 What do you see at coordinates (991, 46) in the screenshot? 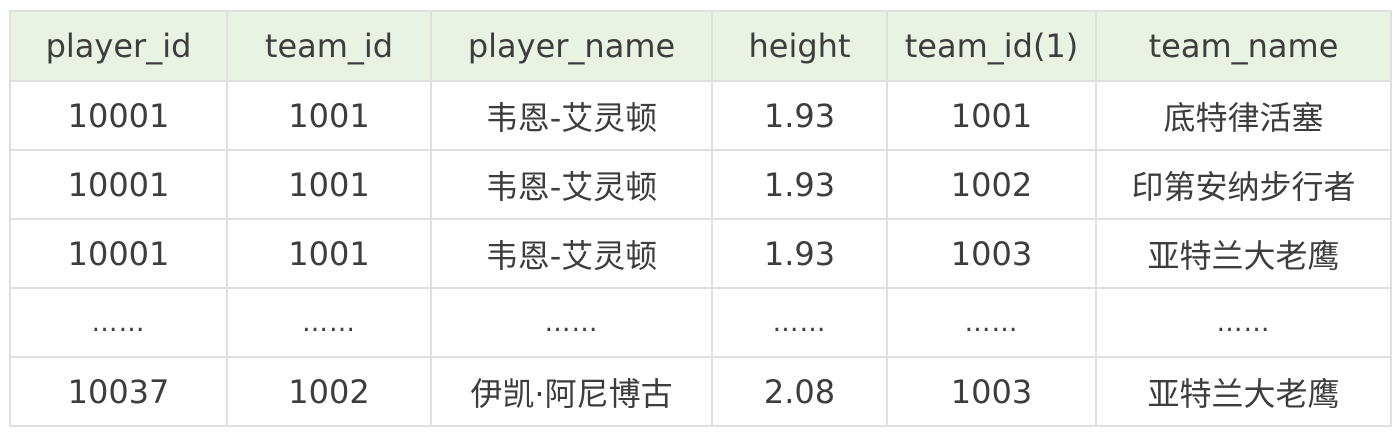
I see `header-team-id-1: team_id(1)` at bounding box center [991, 46].